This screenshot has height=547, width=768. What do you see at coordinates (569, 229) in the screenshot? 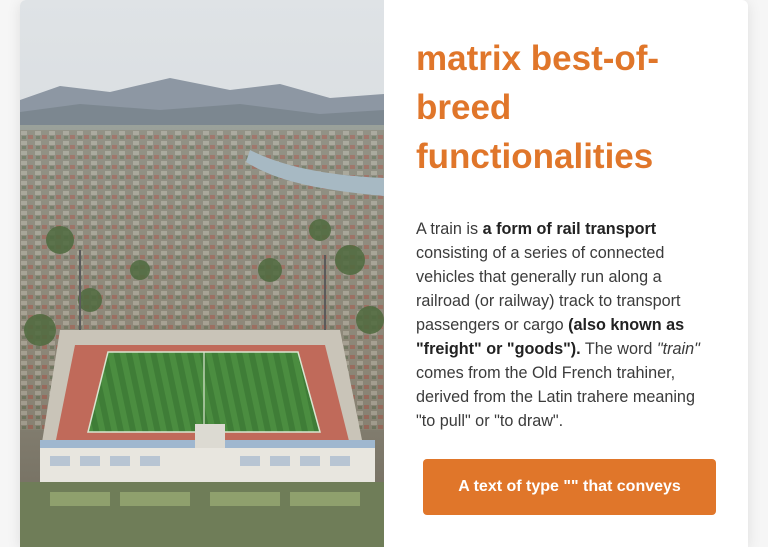
I see `body-bold-1: a form of rail transport` at bounding box center [569, 229].